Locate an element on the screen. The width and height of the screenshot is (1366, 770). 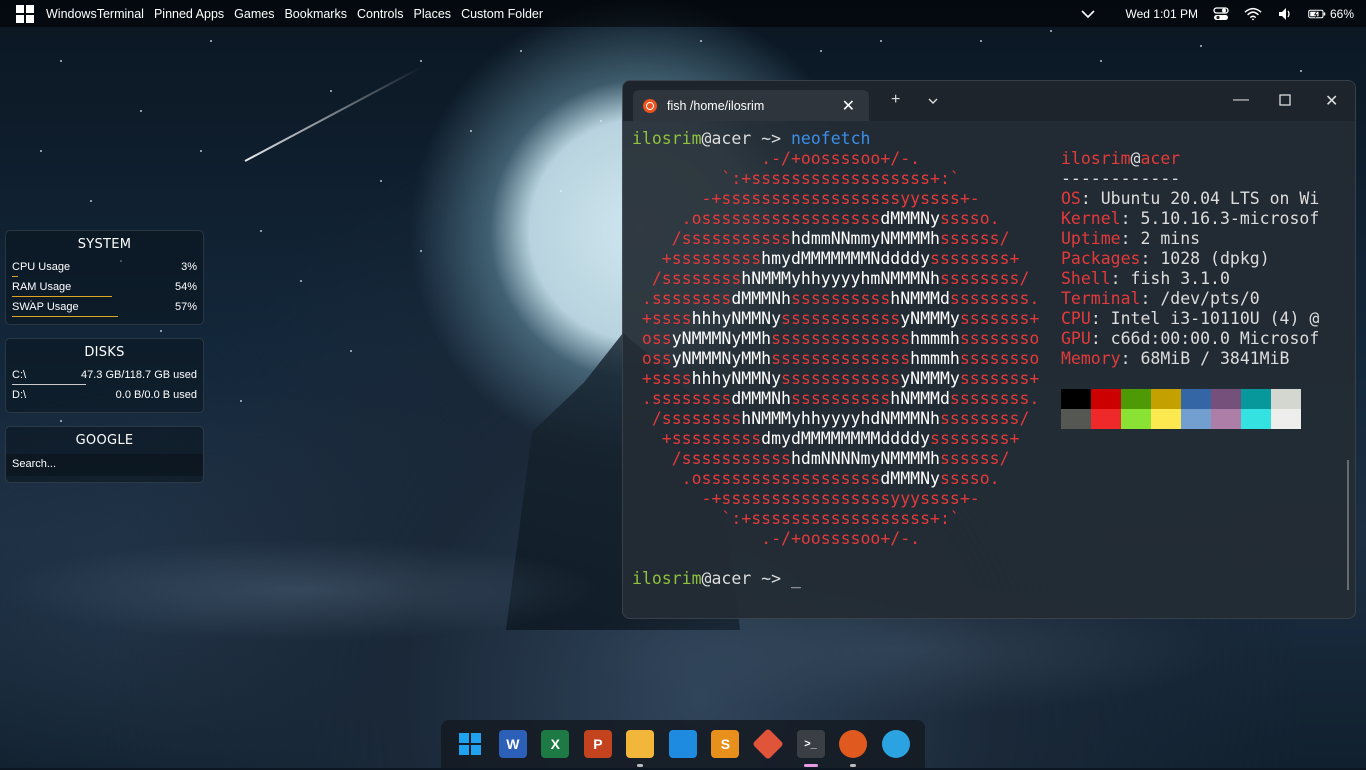
swap-usage-row: SWAP Usage 57% is located at coordinates (104, 308).